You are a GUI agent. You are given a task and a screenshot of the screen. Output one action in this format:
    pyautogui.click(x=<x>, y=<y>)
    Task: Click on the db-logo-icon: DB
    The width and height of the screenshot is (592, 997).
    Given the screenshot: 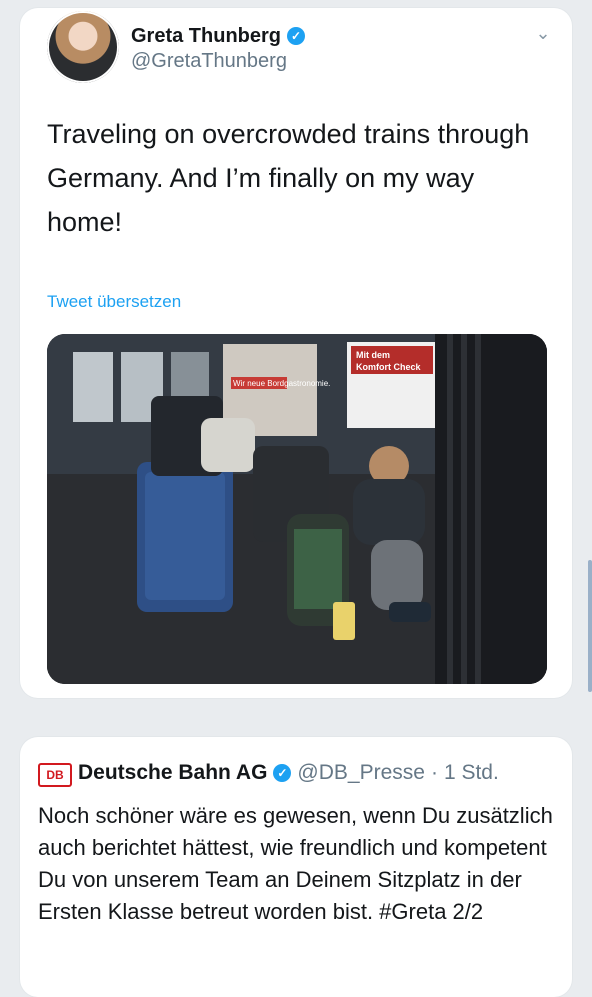 What is the action you would take?
    pyautogui.click(x=55, y=775)
    